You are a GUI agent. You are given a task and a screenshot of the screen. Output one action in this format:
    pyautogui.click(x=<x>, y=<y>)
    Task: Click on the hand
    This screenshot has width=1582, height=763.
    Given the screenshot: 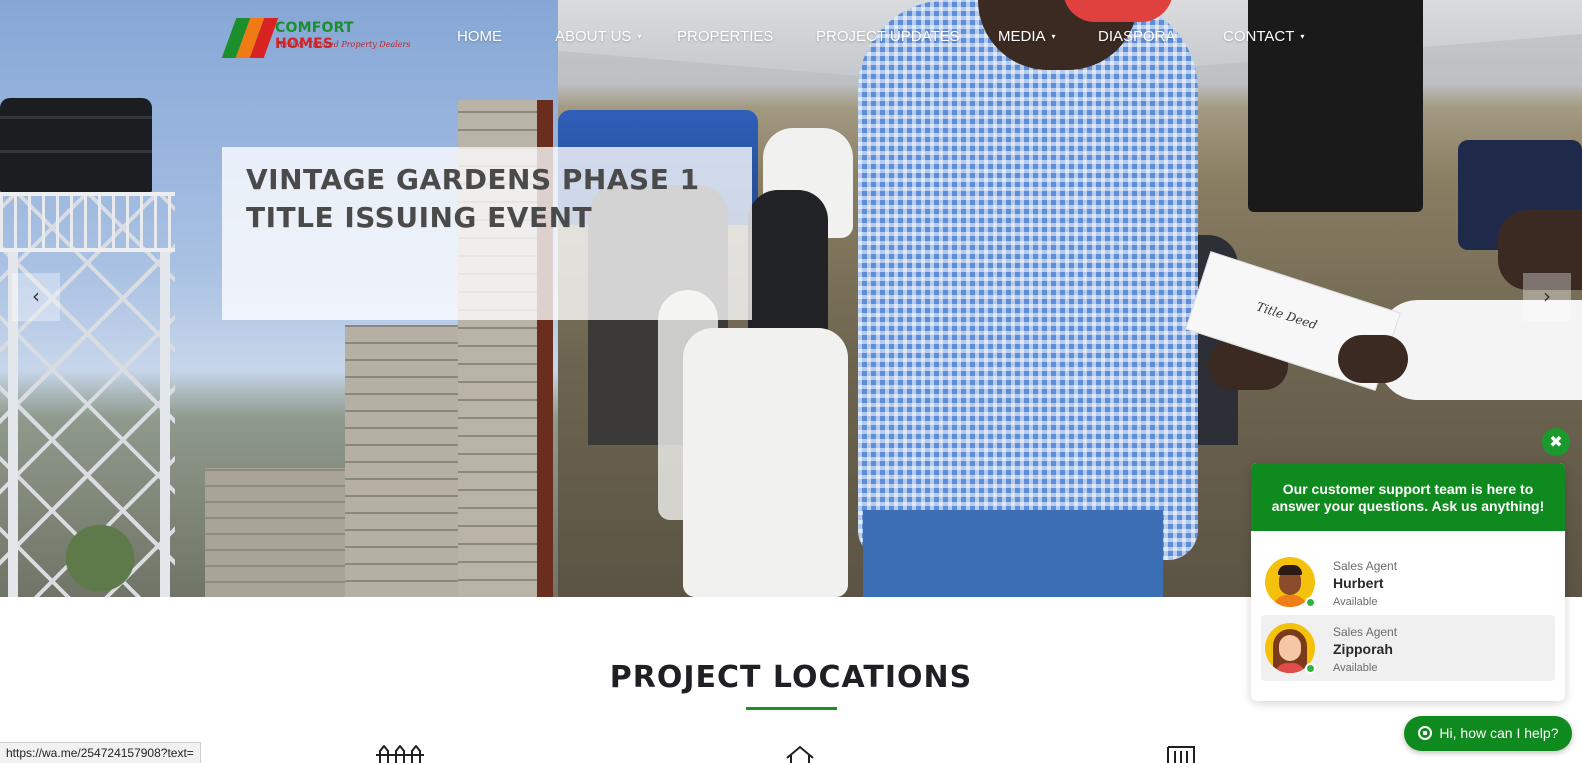 What is the action you would take?
    pyautogui.click(x=1373, y=359)
    